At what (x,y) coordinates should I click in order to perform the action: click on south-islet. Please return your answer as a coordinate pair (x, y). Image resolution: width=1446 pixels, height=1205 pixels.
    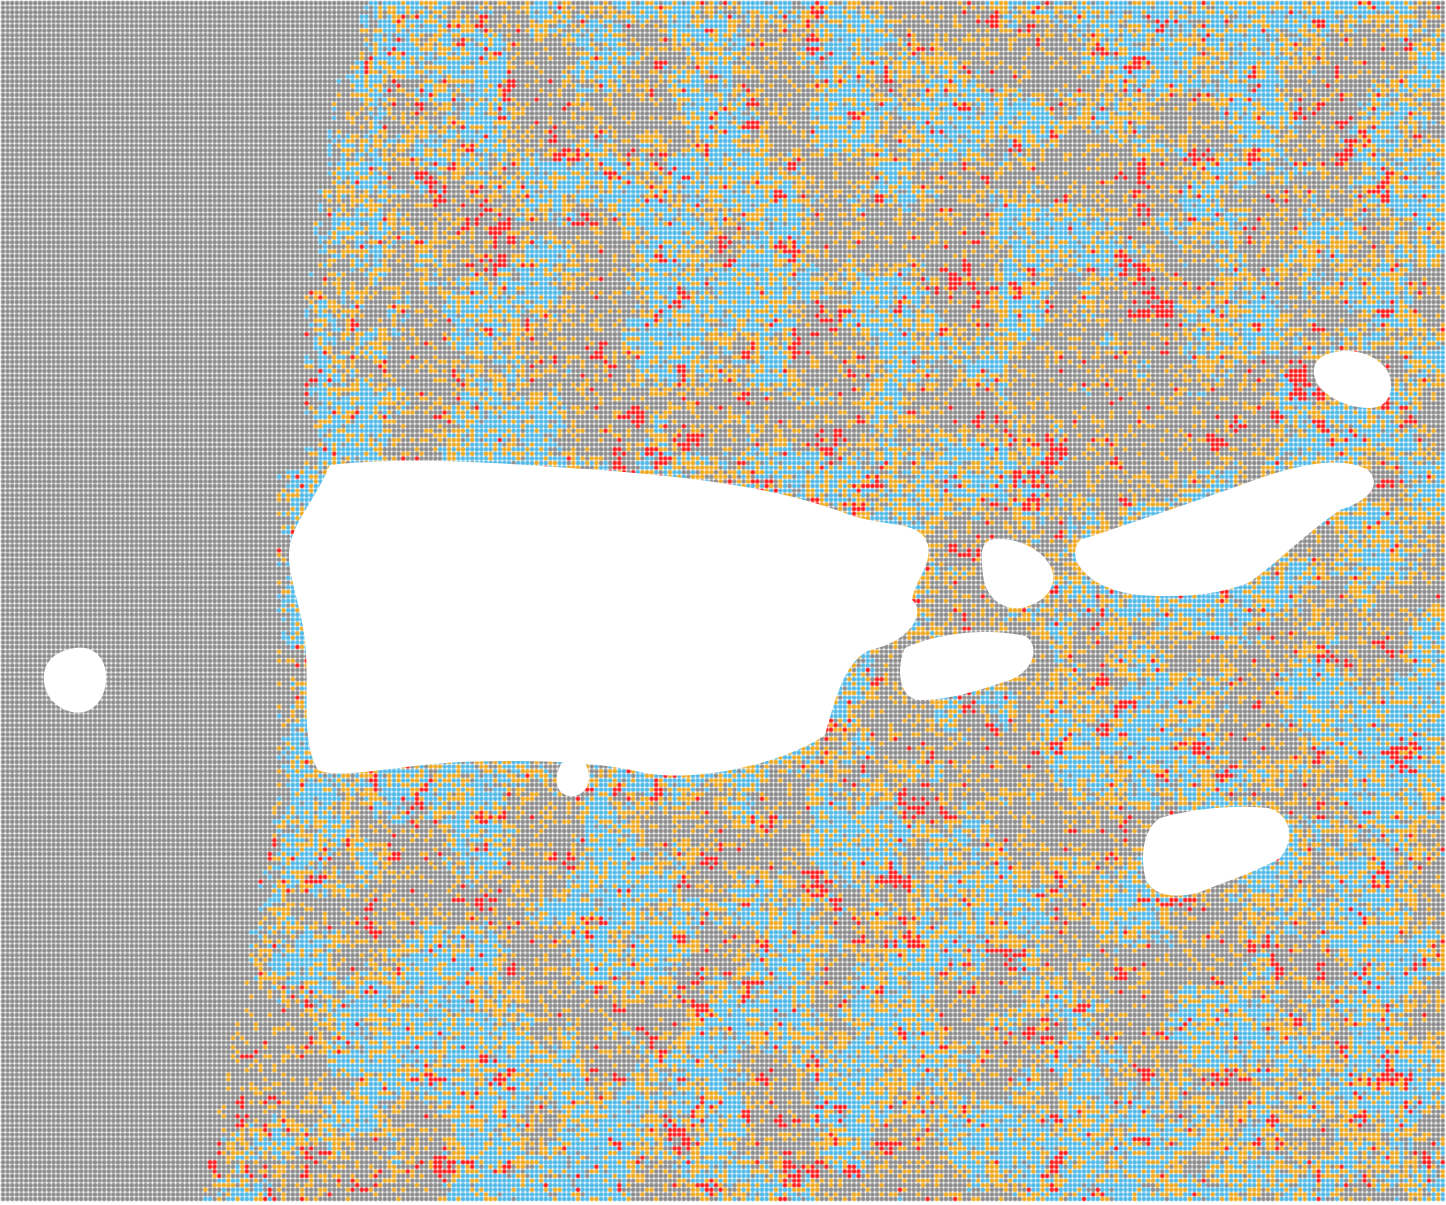
    Looking at the image, I should click on (573, 777).